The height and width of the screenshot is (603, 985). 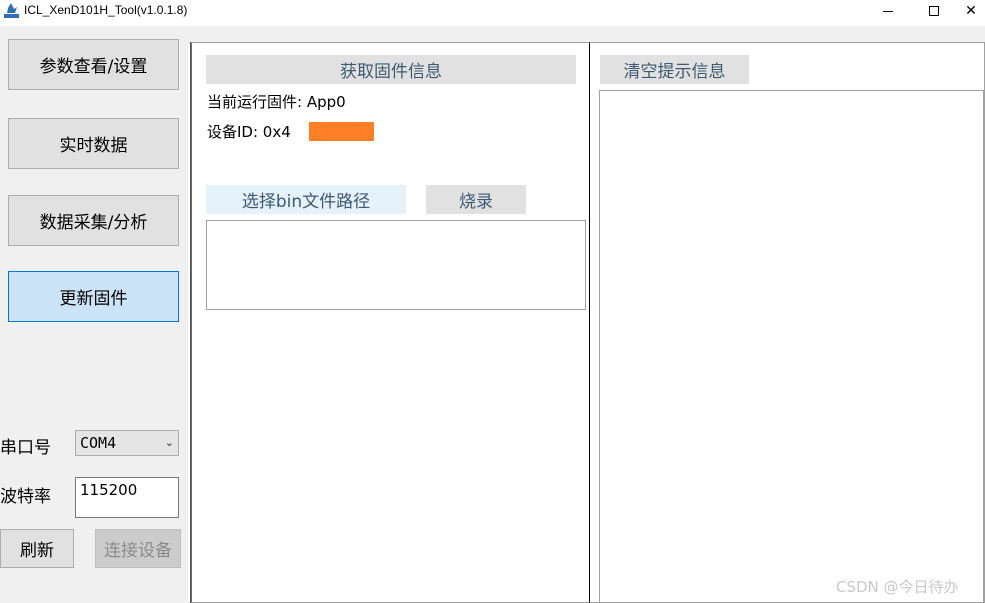 I want to click on get-firmware-info-button: 获取固件信息, so click(x=391, y=69).